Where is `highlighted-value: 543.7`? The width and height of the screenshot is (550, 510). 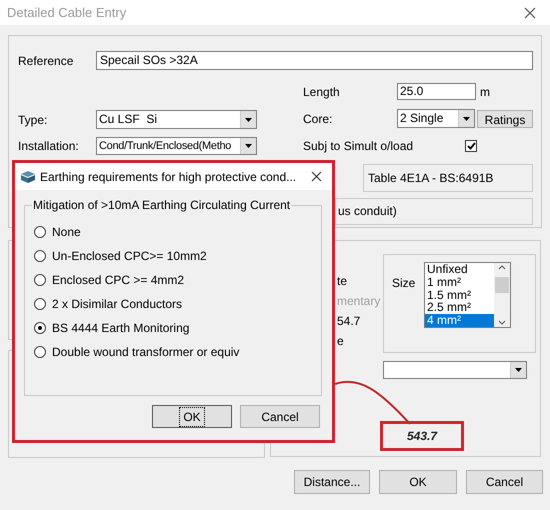
highlighted-value: 543.7 is located at coordinates (422, 436).